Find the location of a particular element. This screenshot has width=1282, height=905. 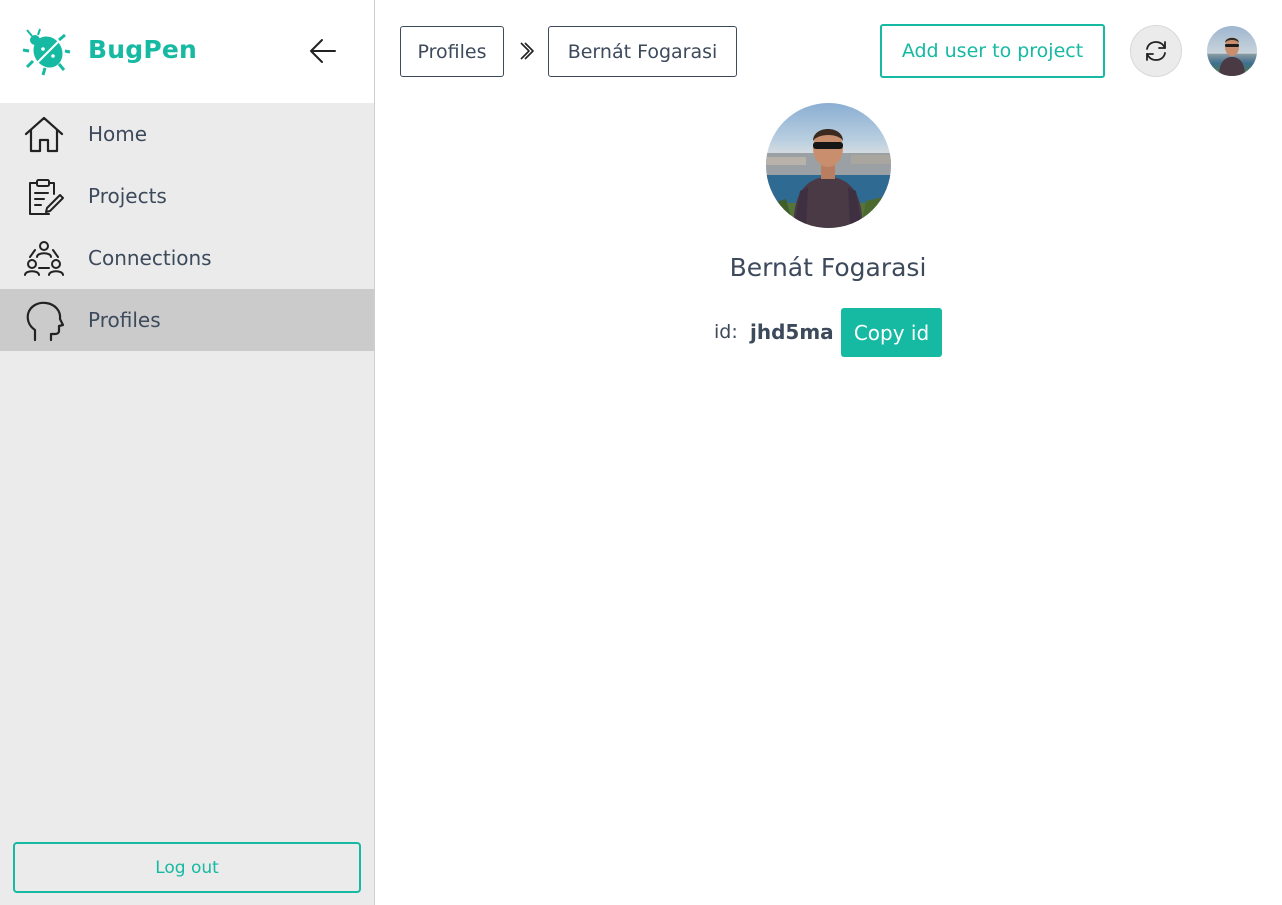

logout-button: Log out is located at coordinates (187, 867).